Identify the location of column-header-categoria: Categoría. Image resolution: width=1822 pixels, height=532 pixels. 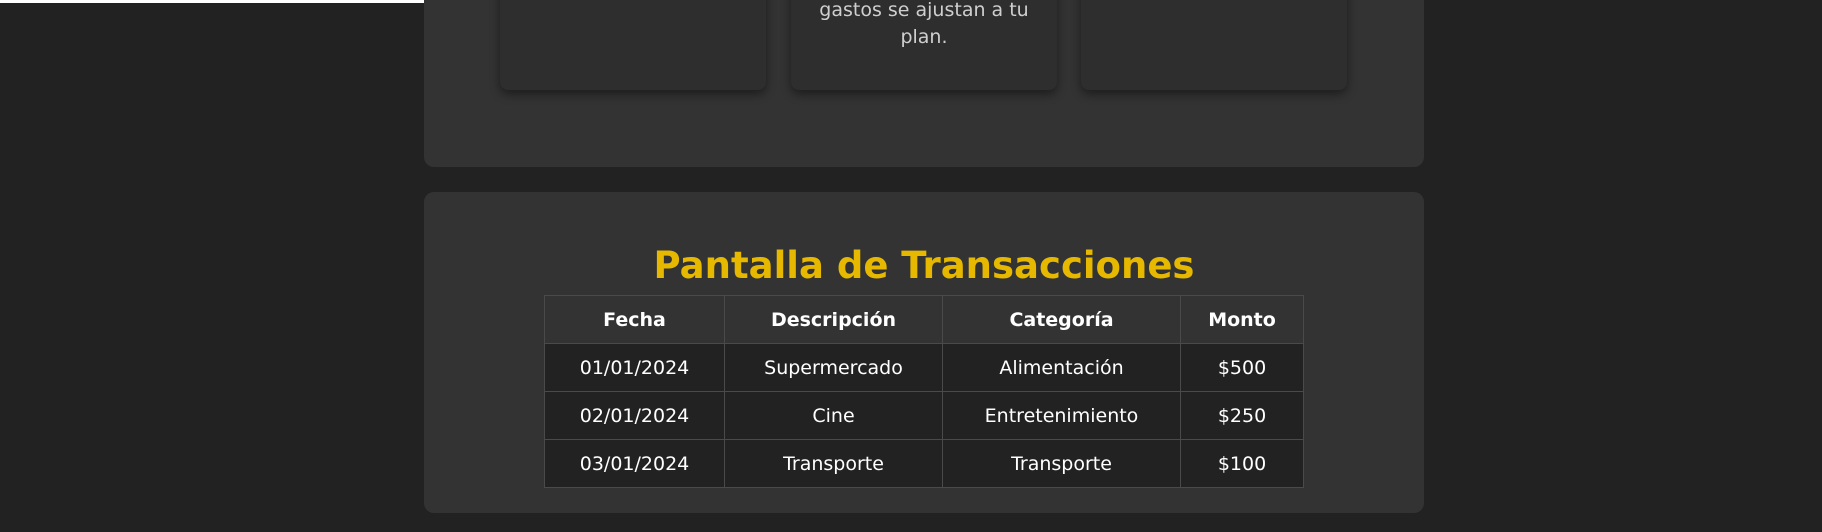
(1061, 319).